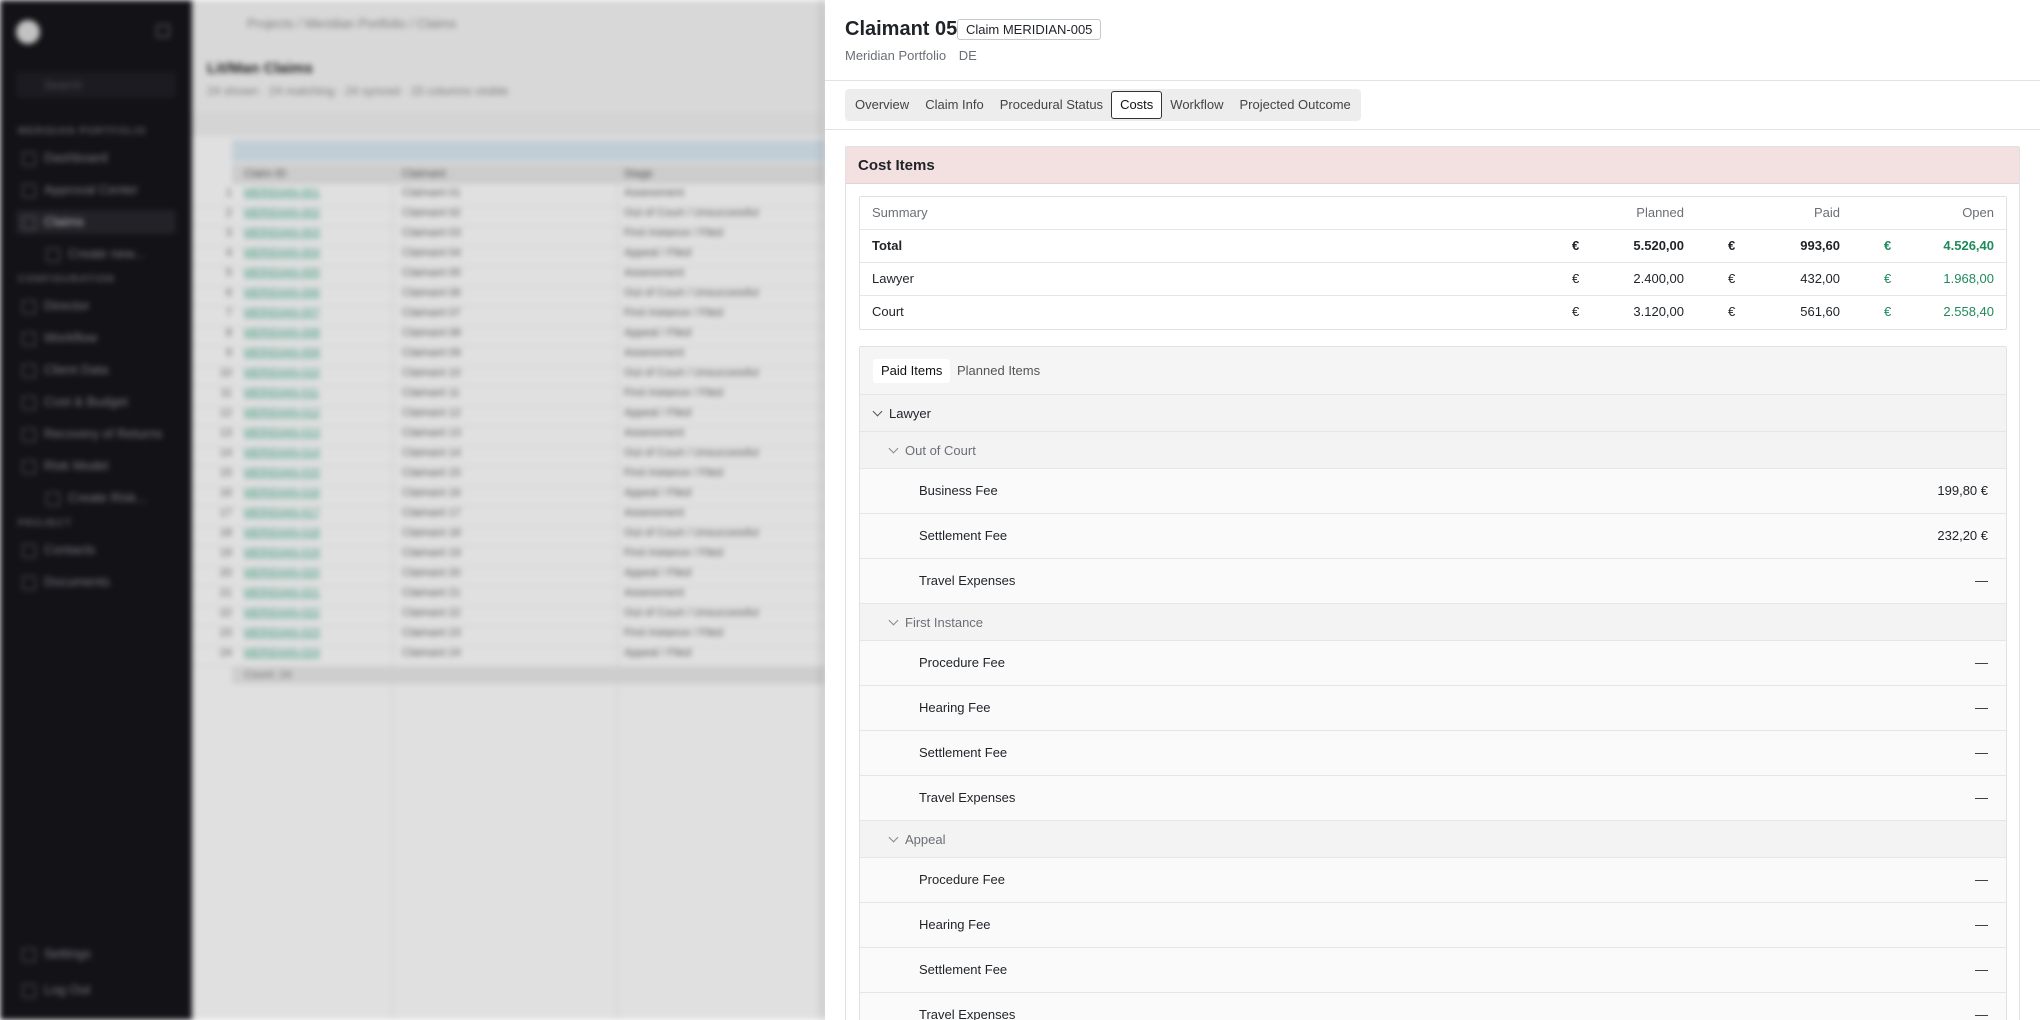 The height and width of the screenshot is (1020, 2040). What do you see at coordinates (1029, 29) in the screenshot?
I see `claim-id-badge: Claim MERIDIAN-005` at bounding box center [1029, 29].